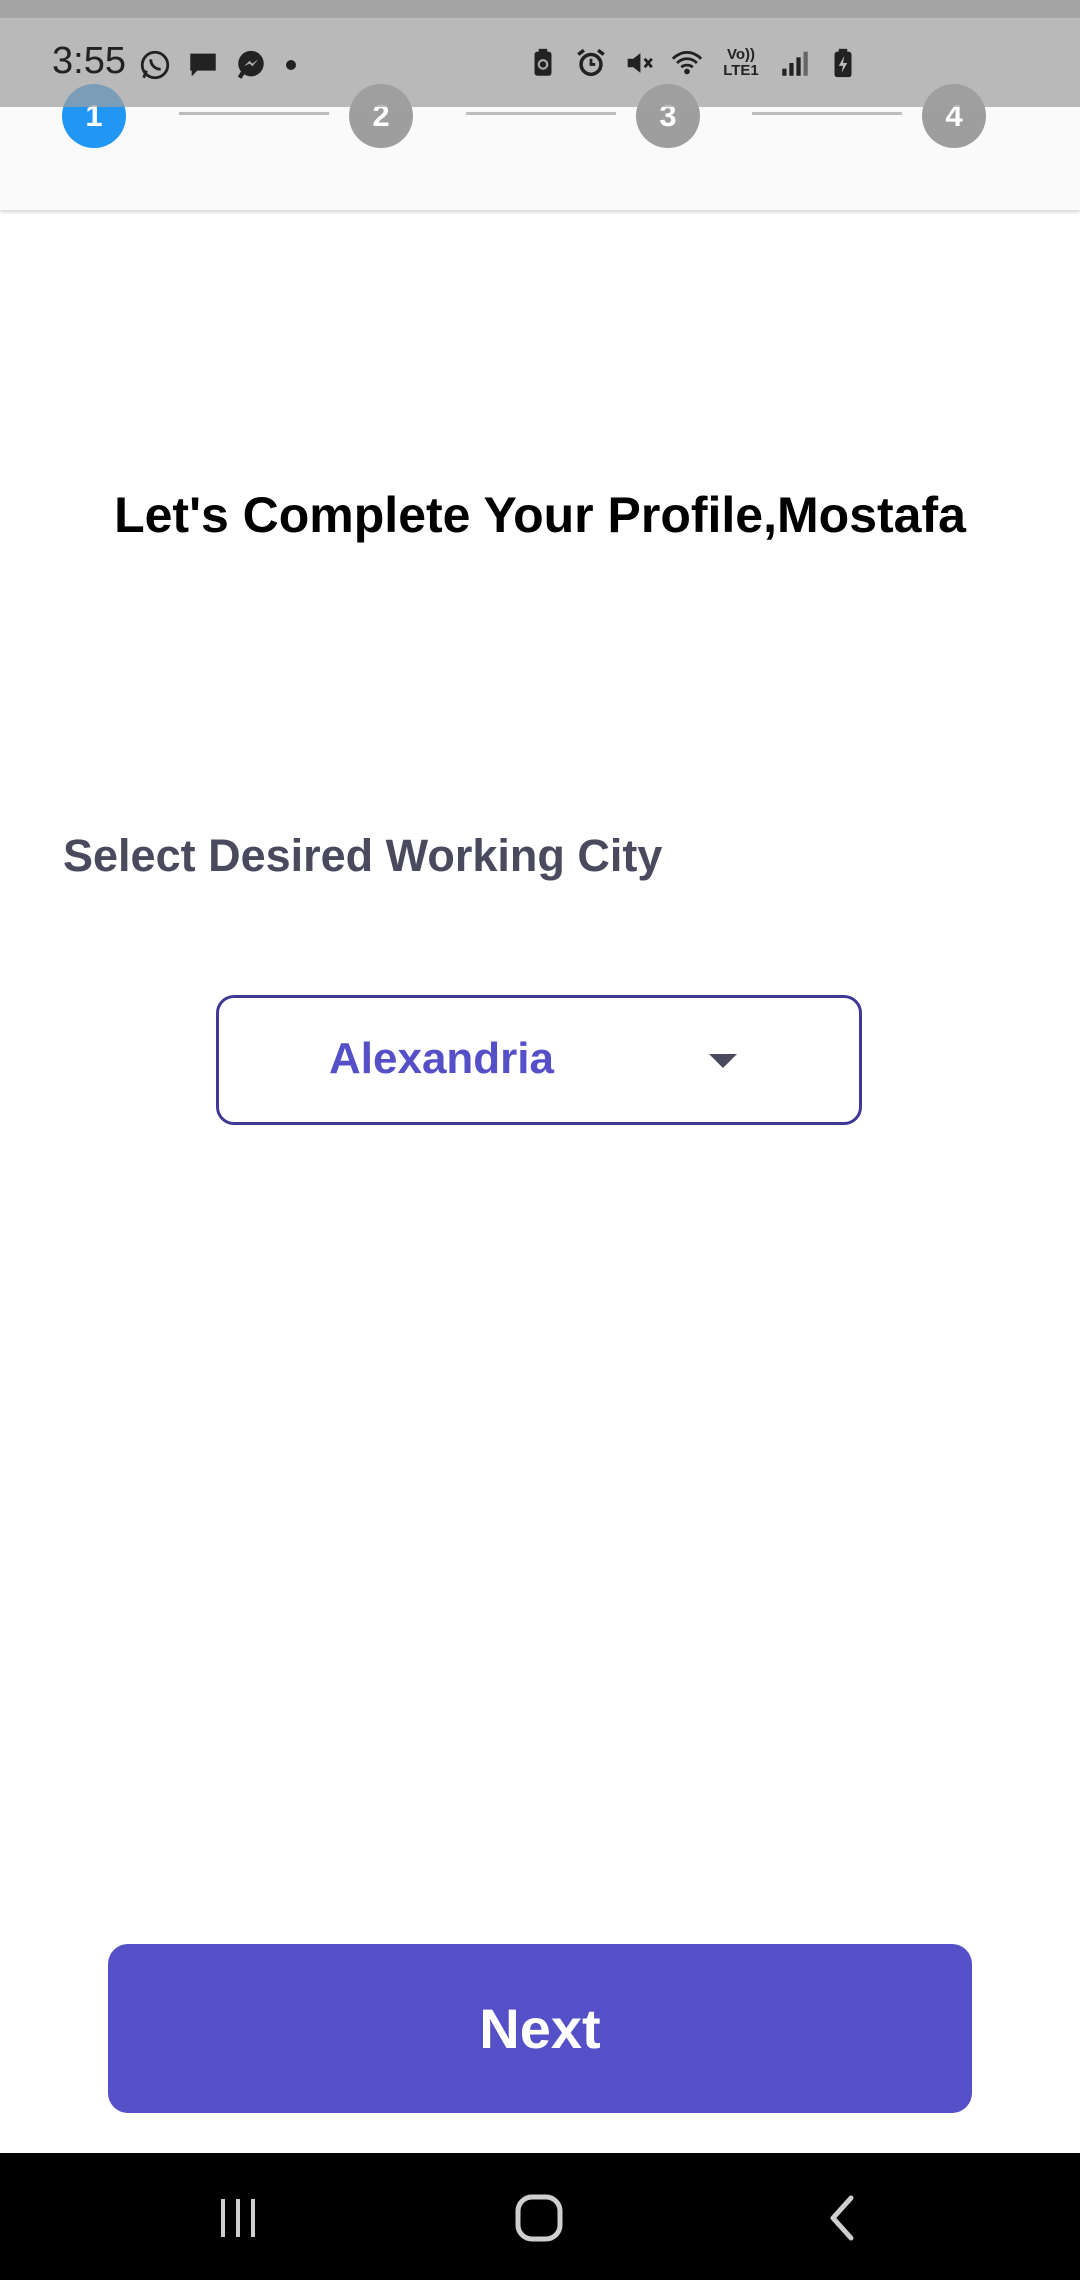 The height and width of the screenshot is (2280, 1080). What do you see at coordinates (591, 63) in the screenshot?
I see `alarm-icon` at bounding box center [591, 63].